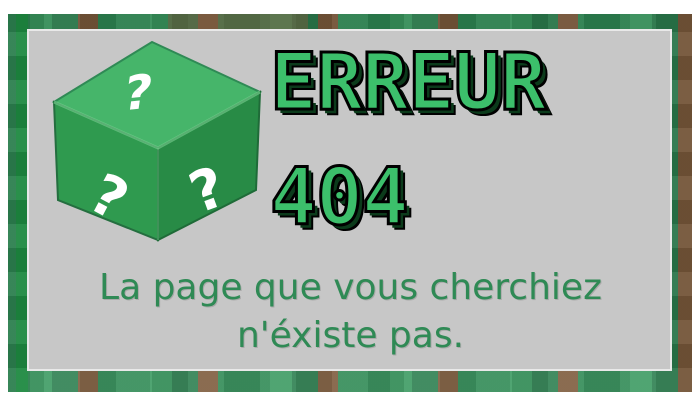 Image resolution: width=700 pixels, height=400 pixels. Describe the element at coordinates (409, 83) in the screenshot. I see `error-title-line-1: ERREUR` at that location.